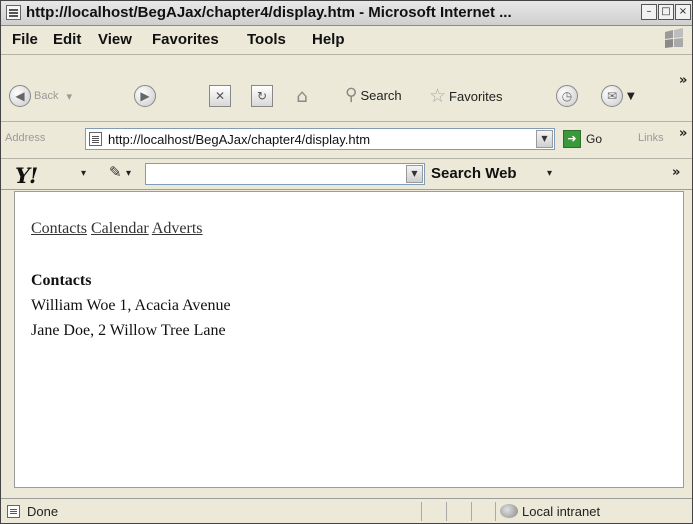 The image size is (693, 524). What do you see at coordinates (67, 39) in the screenshot?
I see `menu-edit: Edit` at bounding box center [67, 39].